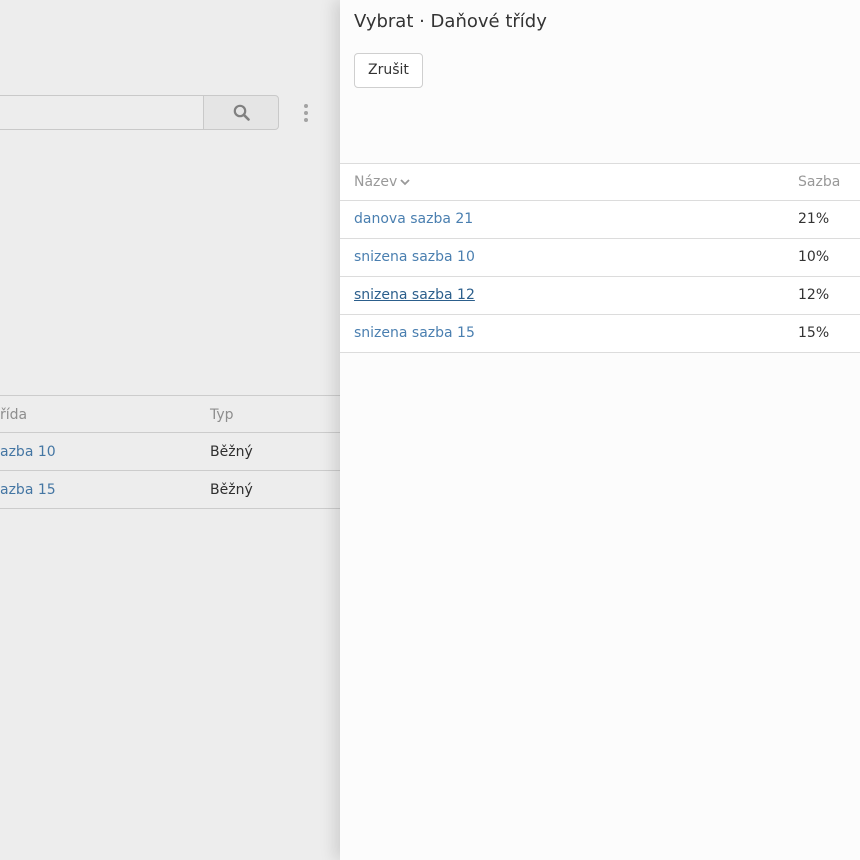 Image resolution: width=860 pixels, height=860 pixels. What do you see at coordinates (600, 334) in the screenshot?
I see `list-item: snizena sazba 15 15%` at bounding box center [600, 334].